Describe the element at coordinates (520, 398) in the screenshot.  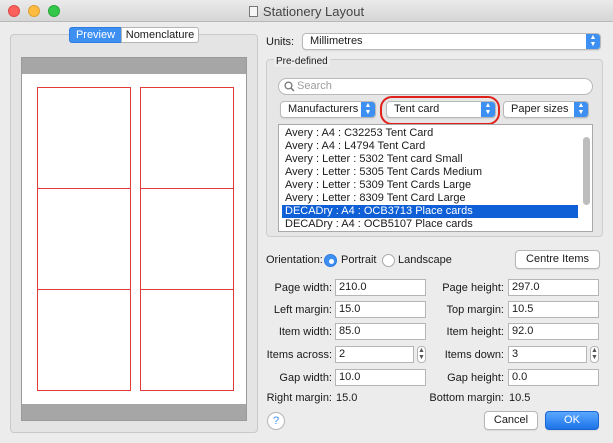
I see `bottom-margin-value: 10.5` at that location.